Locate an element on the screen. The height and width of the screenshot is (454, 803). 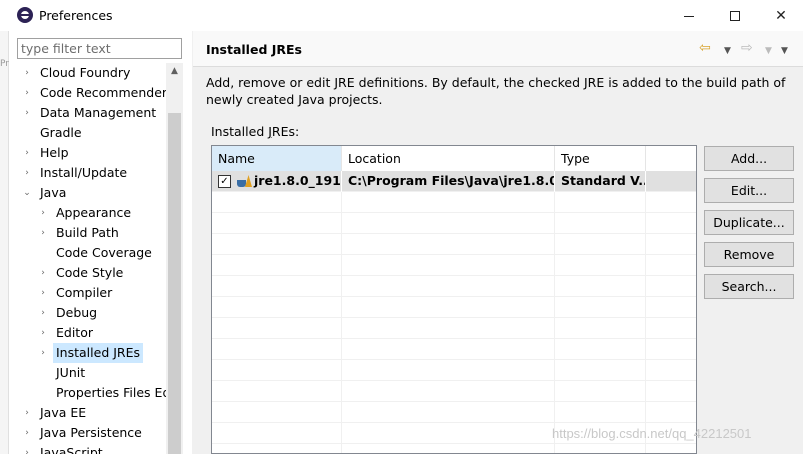
maximize-button is located at coordinates (735, 15).